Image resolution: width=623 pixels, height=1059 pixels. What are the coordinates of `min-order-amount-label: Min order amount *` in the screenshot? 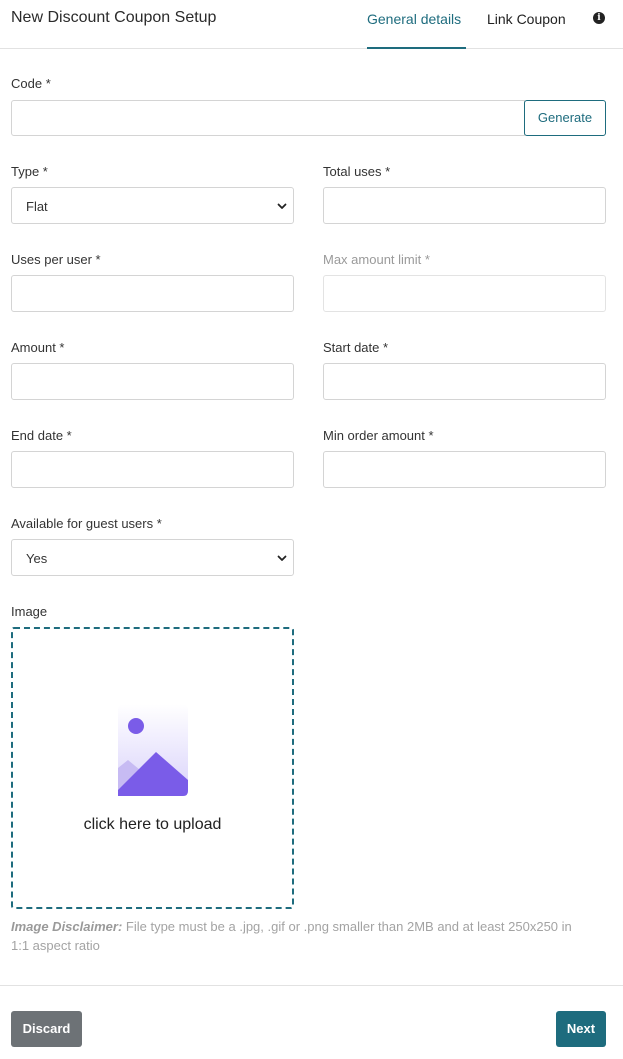 It's located at (378, 435).